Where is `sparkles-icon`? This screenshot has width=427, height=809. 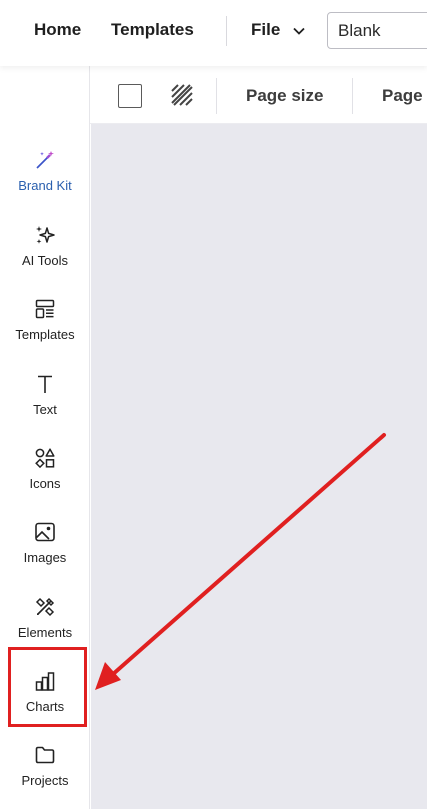
sparkles-icon is located at coordinates (45, 235).